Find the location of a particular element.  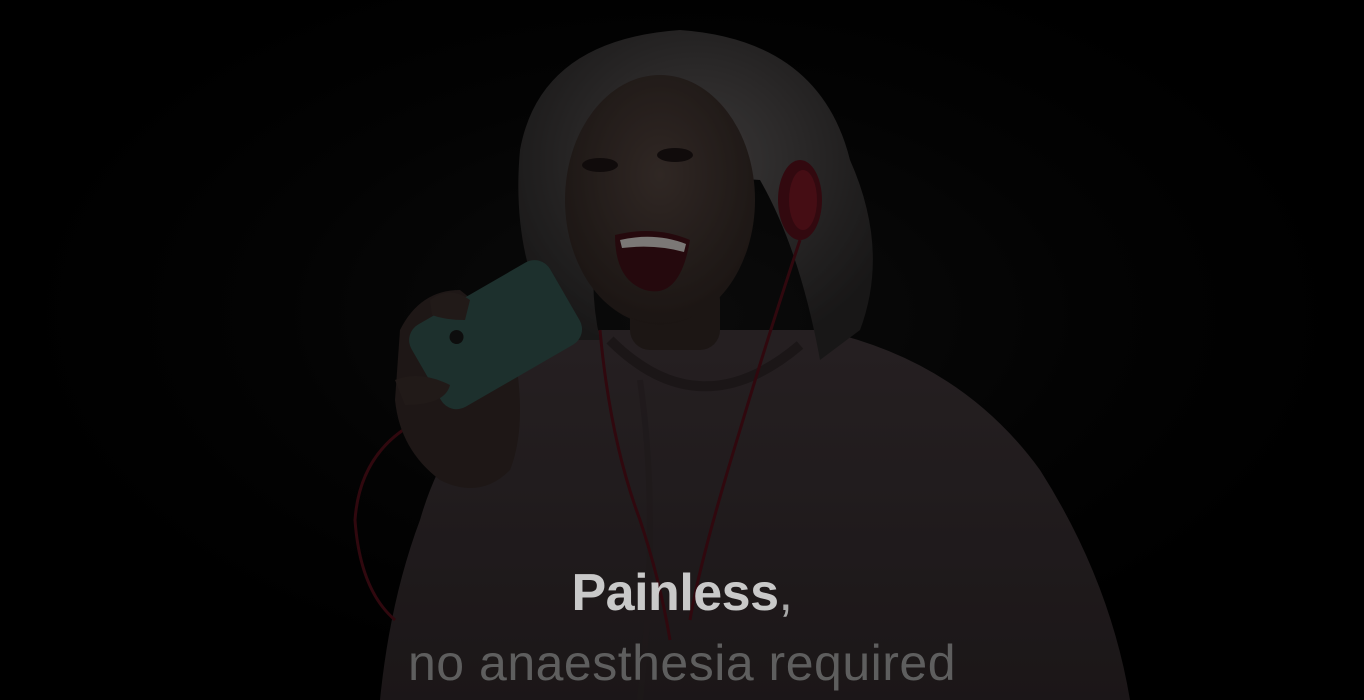

headline-secondary: no anaesthesia required is located at coordinates (682, 663).